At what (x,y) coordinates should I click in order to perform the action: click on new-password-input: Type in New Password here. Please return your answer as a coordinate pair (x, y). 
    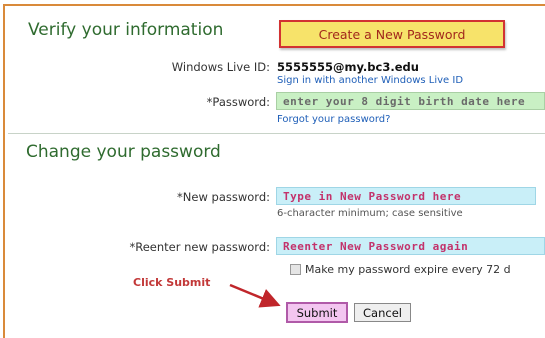
    Looking at the image, I should click on (406, 196).